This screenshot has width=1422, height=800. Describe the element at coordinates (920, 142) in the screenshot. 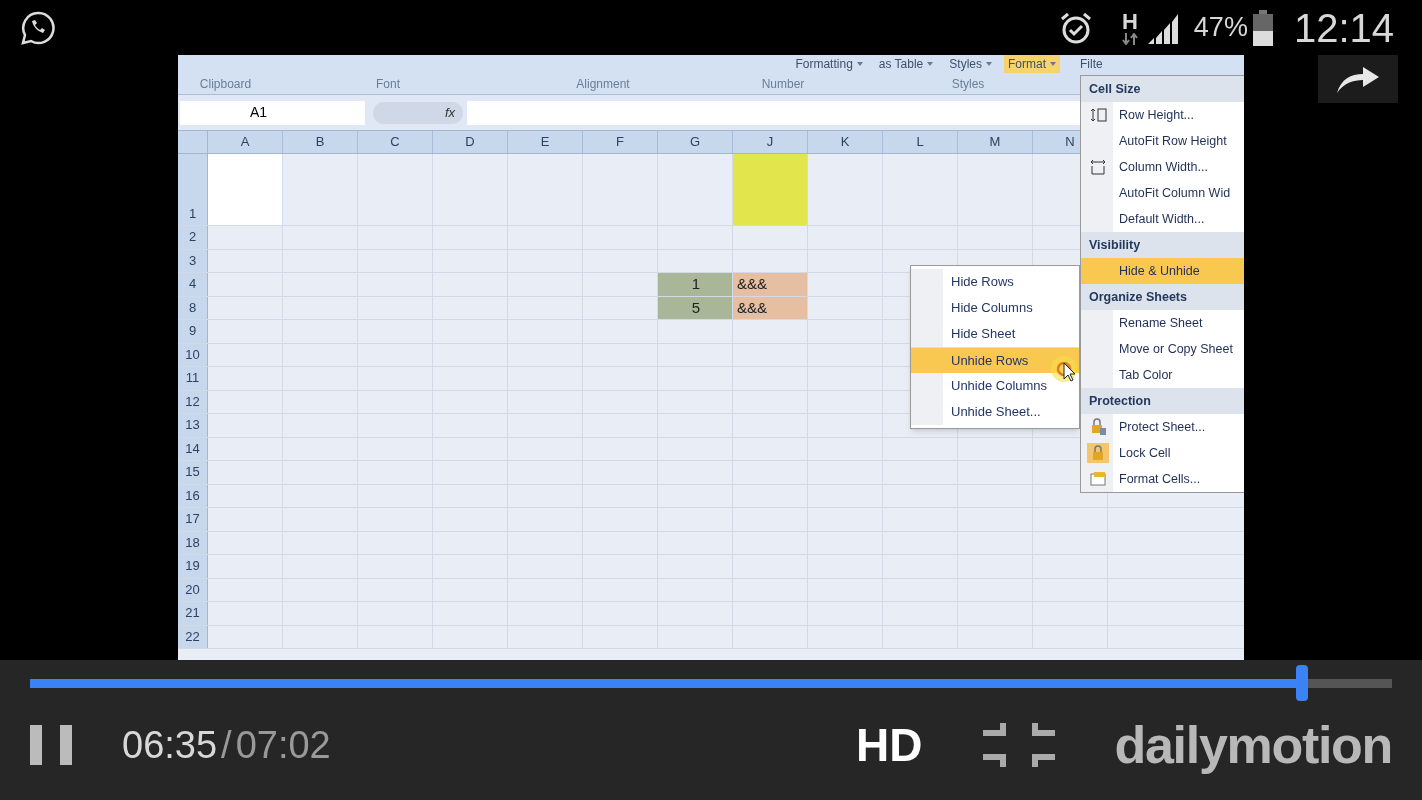

I see `column-header: L` at that location.